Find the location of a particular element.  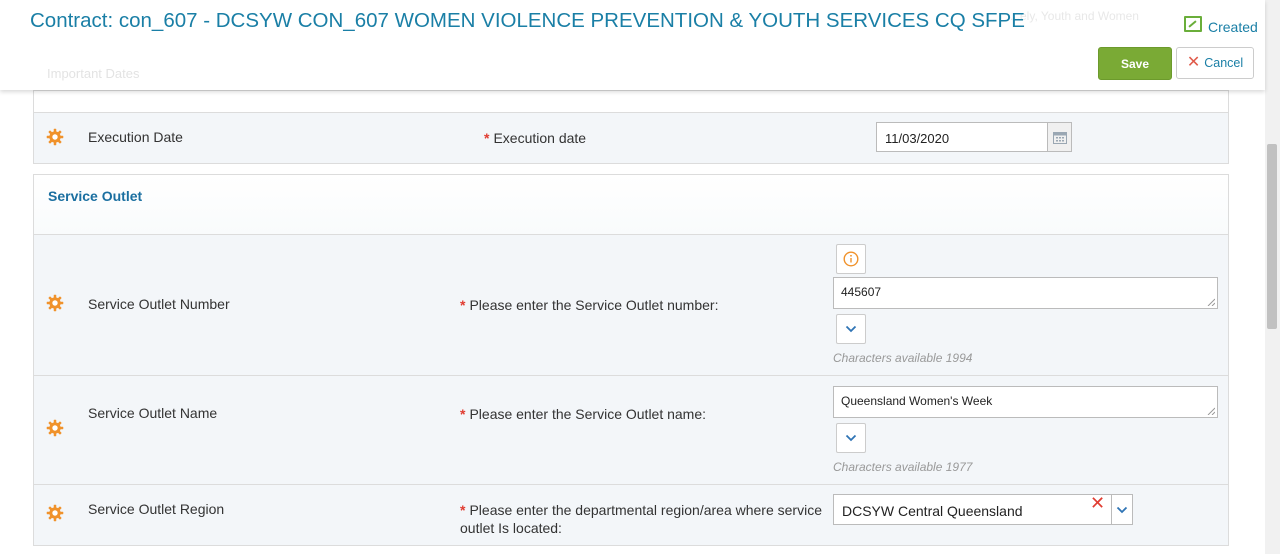

service-outlet-name-input: Queensland Women's Week is located at coordinates (1025, 402).